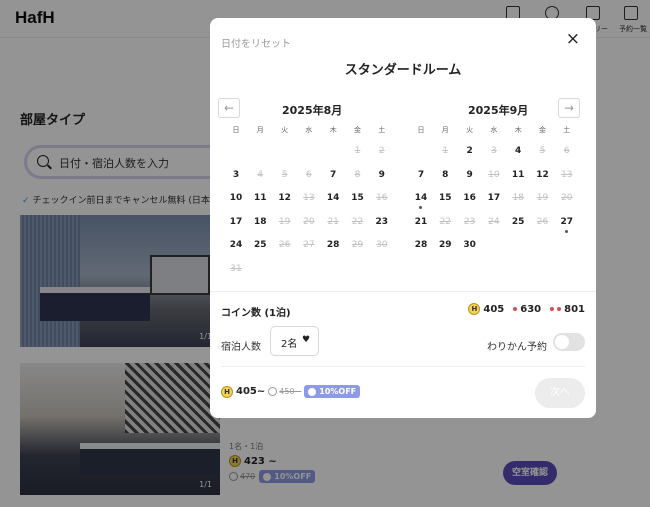  I want to click on percent-icon, so click(312, 391).